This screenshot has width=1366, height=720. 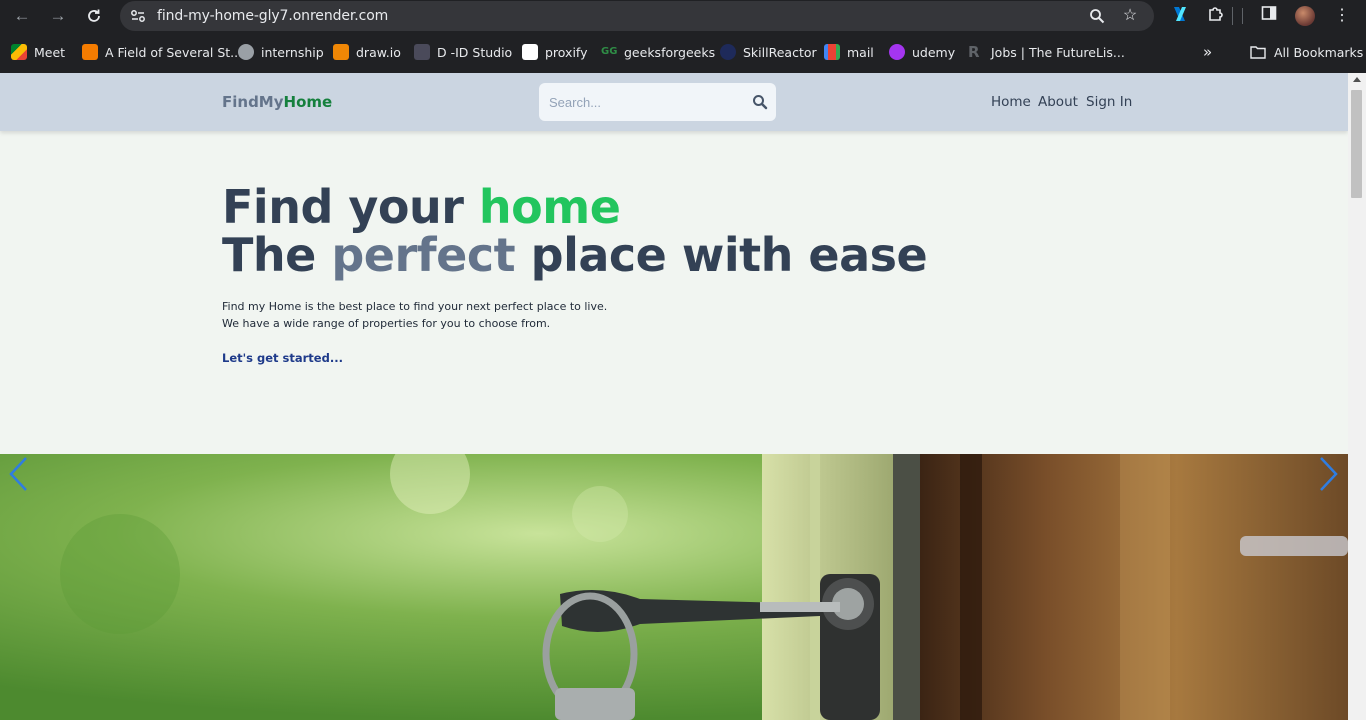 I want to click on bookmark-drawio: draw.io, so click(x=367, y=52).